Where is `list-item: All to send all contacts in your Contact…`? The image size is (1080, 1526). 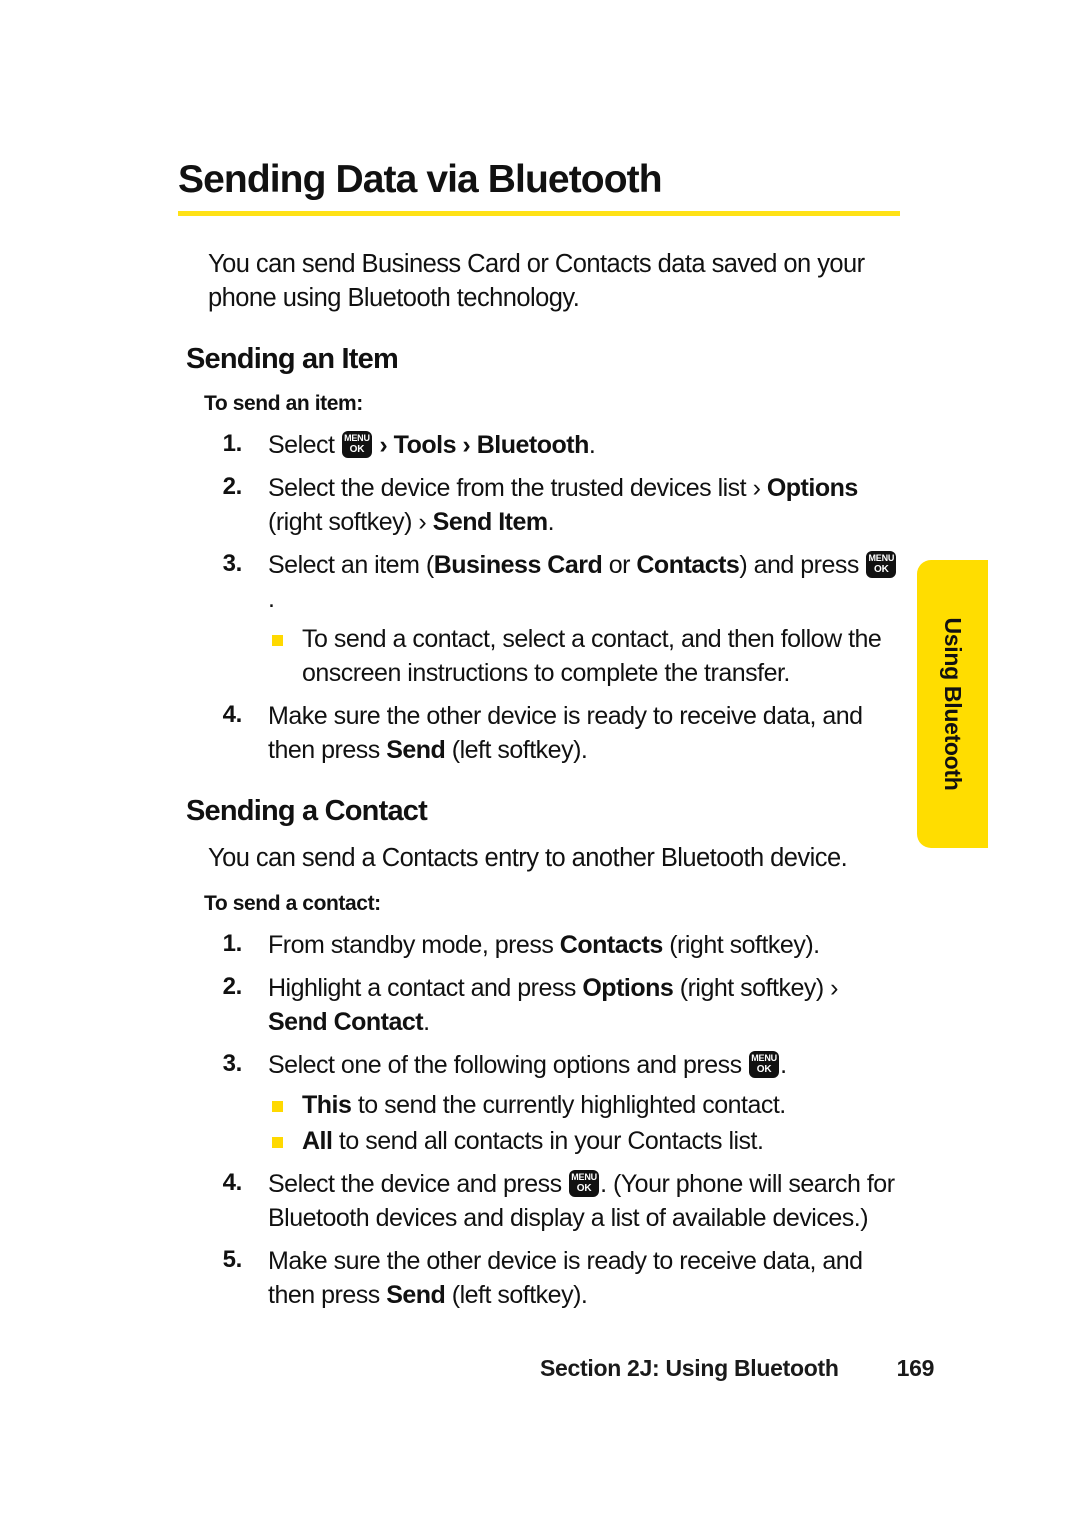
list-item: All to send all contacts in your Contact… is located at coordinates (583, 1141).